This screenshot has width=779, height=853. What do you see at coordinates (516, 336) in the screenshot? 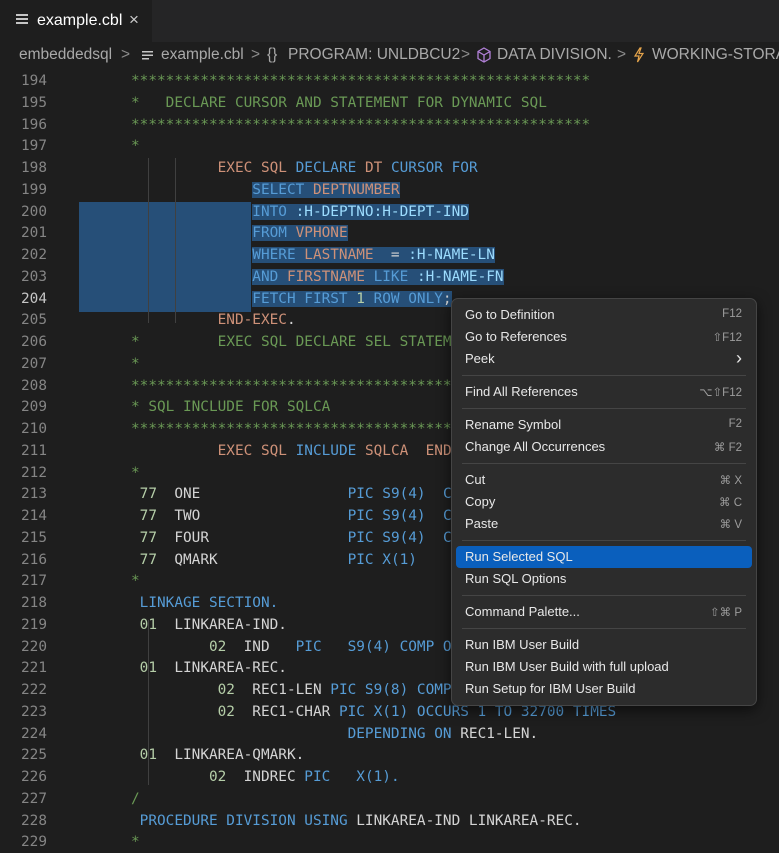
I see `menu-item-label: Go to References` at bounding box center [516, 336].